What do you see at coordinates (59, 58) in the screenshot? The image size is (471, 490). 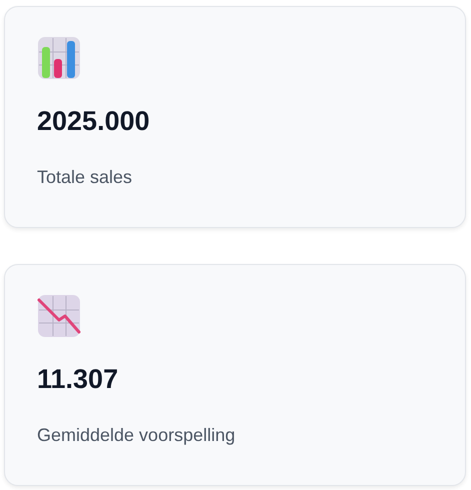 I see `bar-chart-icon` at bounding box center [59, 58].